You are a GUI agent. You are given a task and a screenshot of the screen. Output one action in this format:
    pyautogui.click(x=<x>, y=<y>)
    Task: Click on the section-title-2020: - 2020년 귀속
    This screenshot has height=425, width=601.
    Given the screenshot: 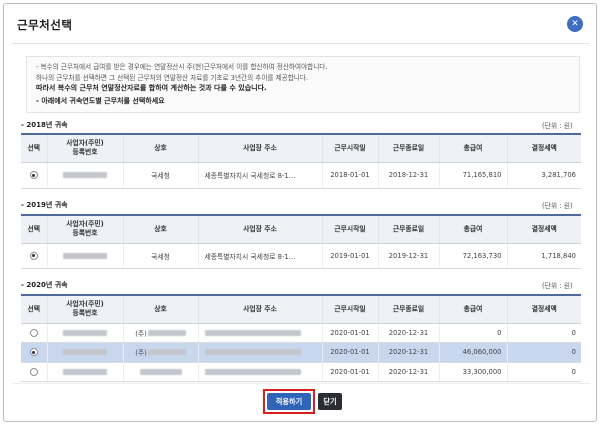 What is the action you would take?
    pyautogui.click(x=44, y=285)
    